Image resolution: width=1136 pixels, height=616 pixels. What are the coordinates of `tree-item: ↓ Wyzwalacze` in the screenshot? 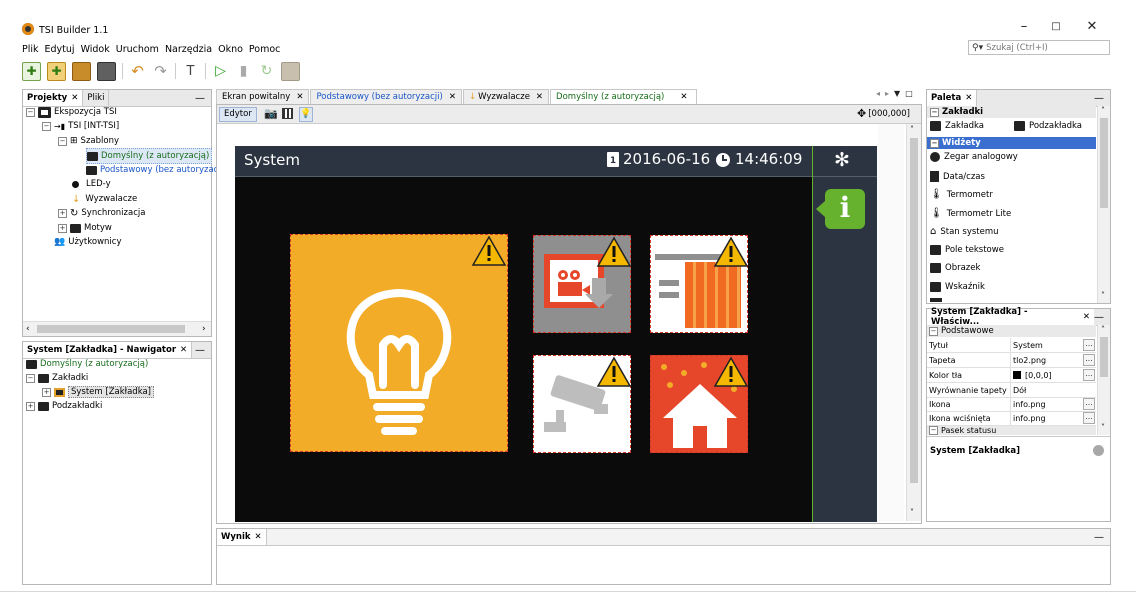 It's located at (104, 199).